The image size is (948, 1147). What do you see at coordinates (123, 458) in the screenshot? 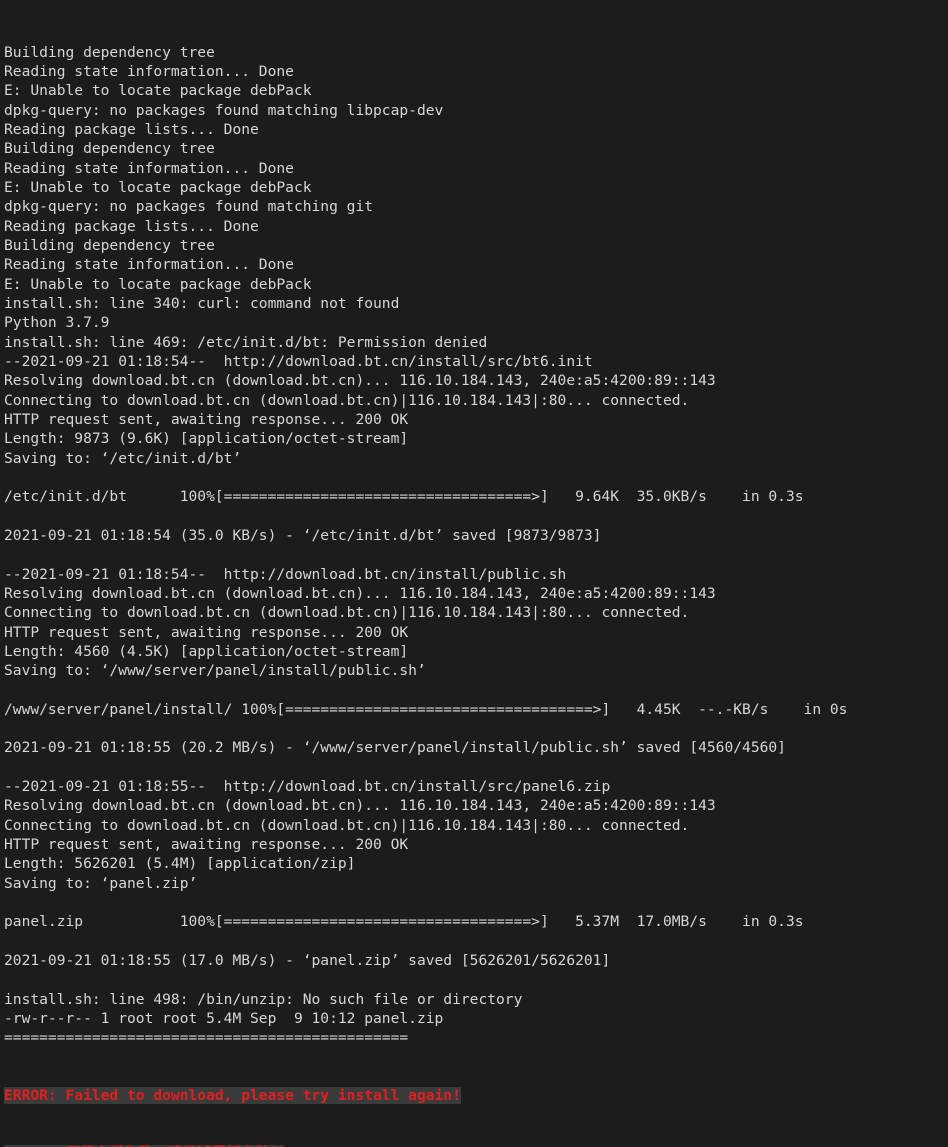
I see `terminal-line-21: Saving to: ‘/etc/init.d/bt’` at bounding box center [123, 458].